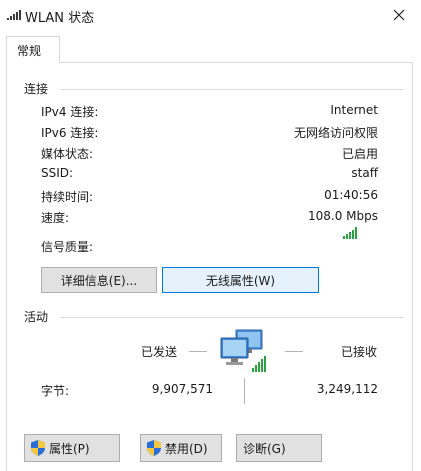 This screenshot has height=471, width=421. What do you see at coordinates (198, 351) in the screenshot?
I see `sent-dash` at bounding box center [198, 351].